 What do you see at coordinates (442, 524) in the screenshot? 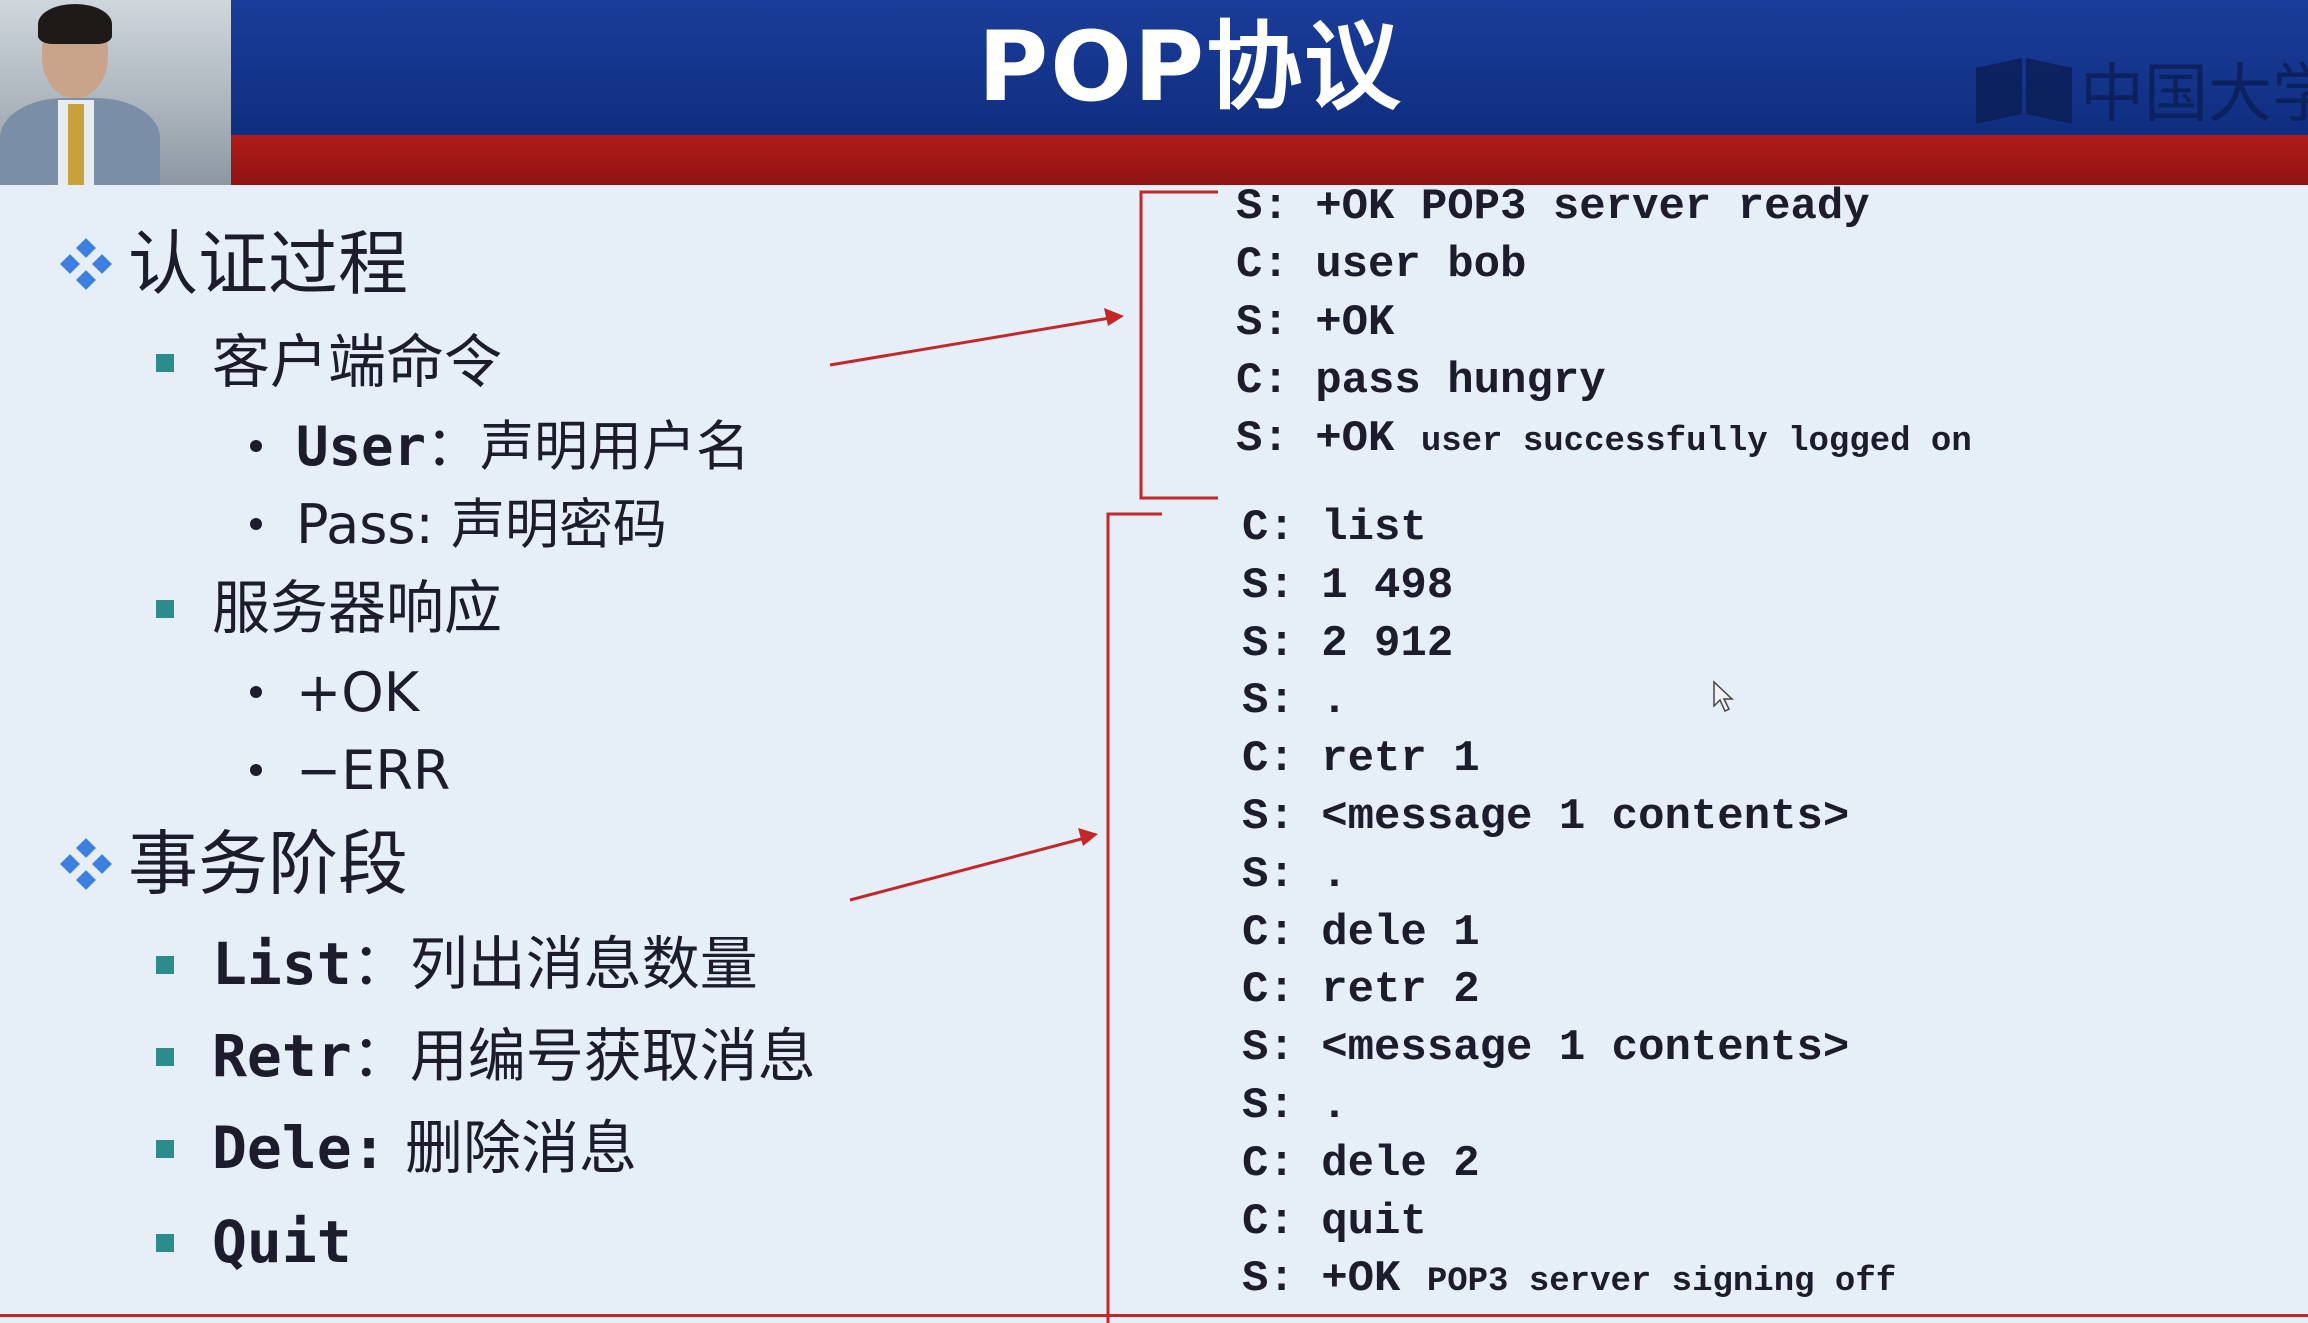
I see `pass-command-sep` at bounding box center [442, 524].